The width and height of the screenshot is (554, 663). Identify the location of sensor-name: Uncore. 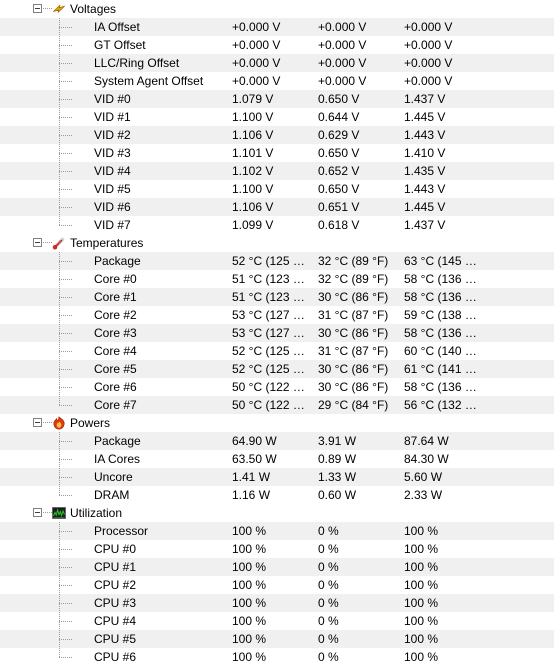
(113, 477).